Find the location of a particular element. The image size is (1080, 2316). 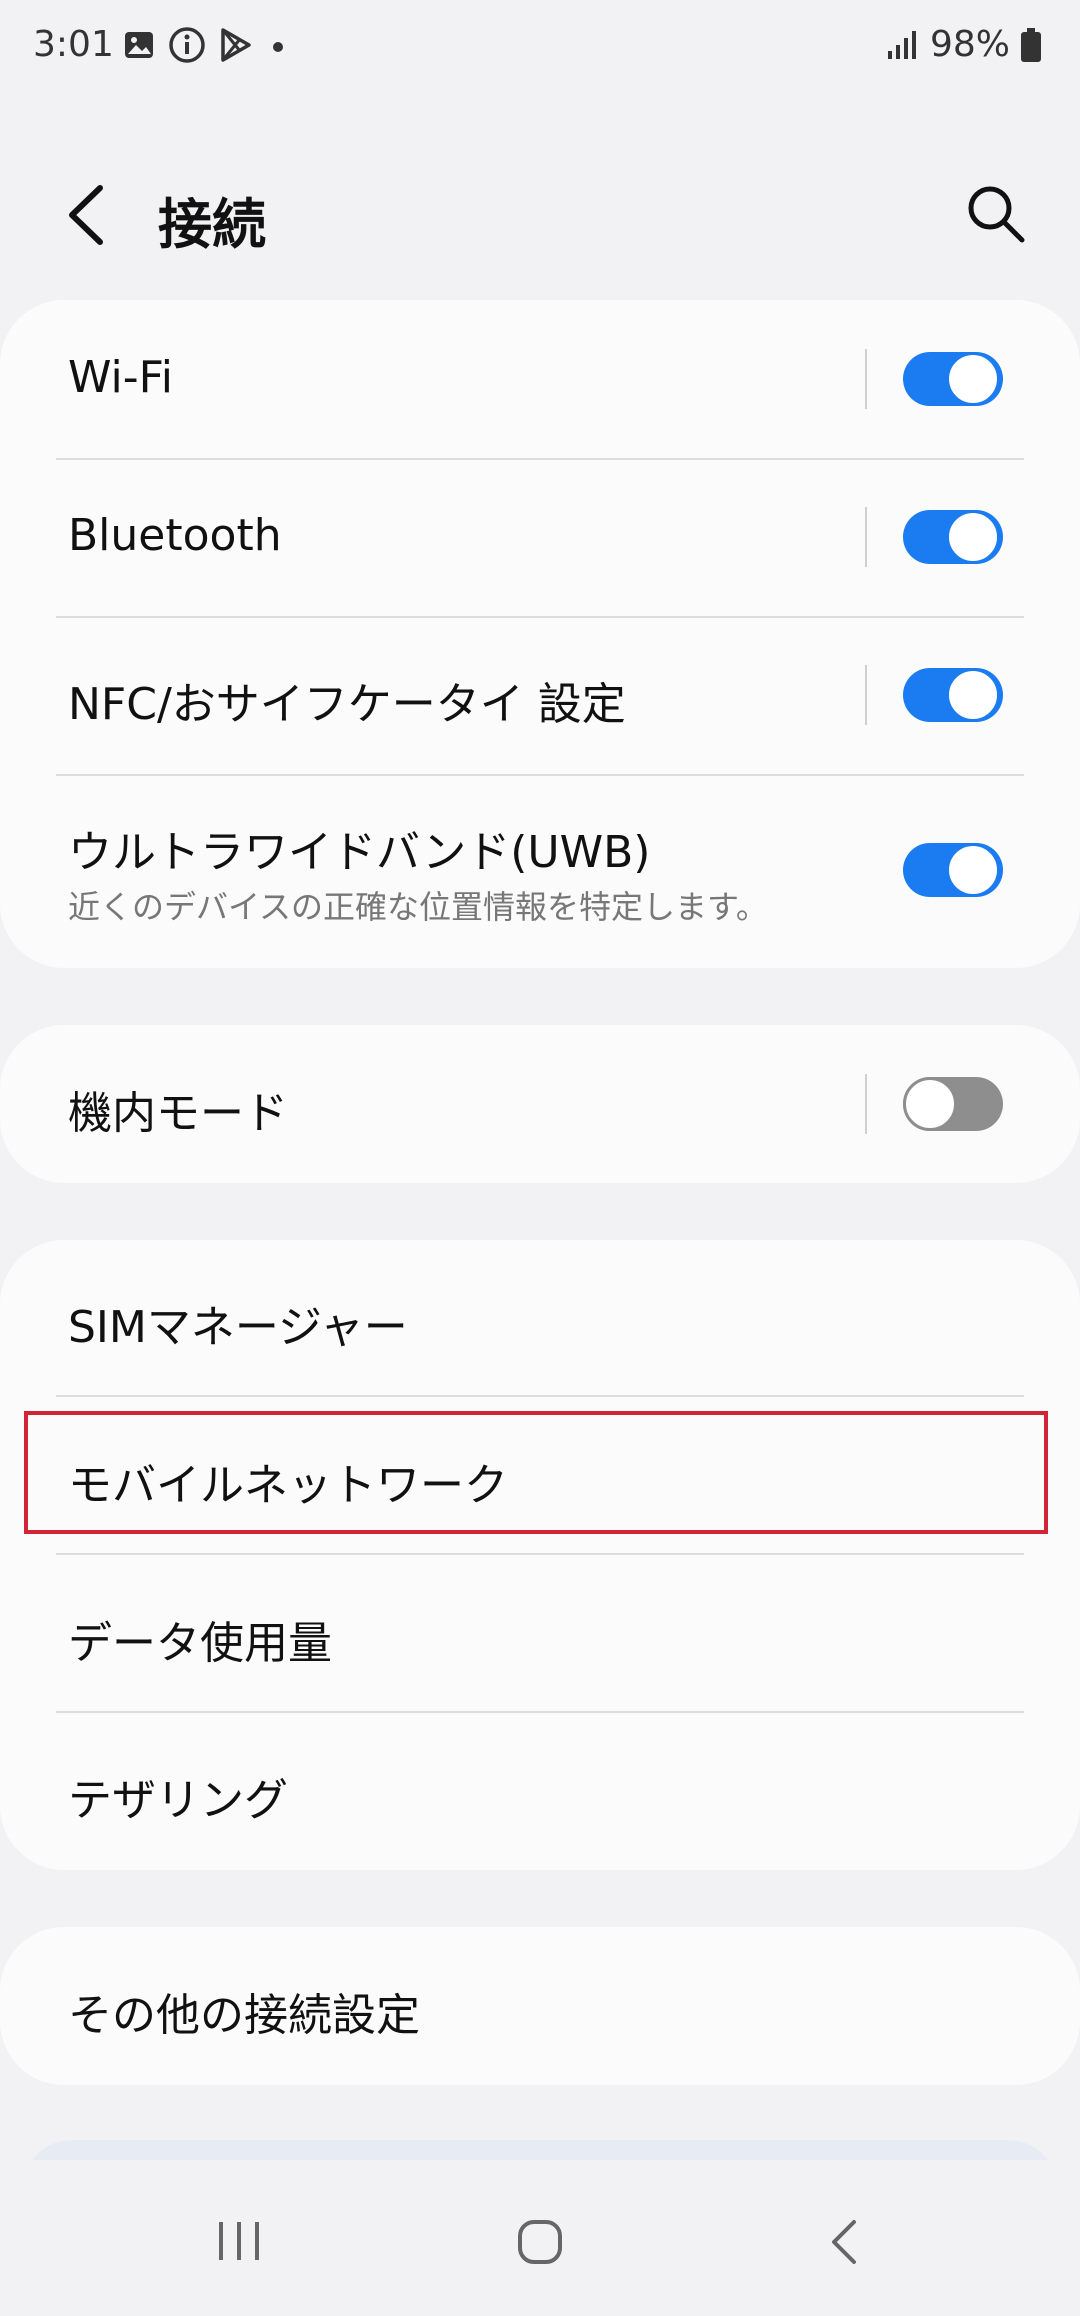

app-bar: 接続 is located at coordinates (540, 215).